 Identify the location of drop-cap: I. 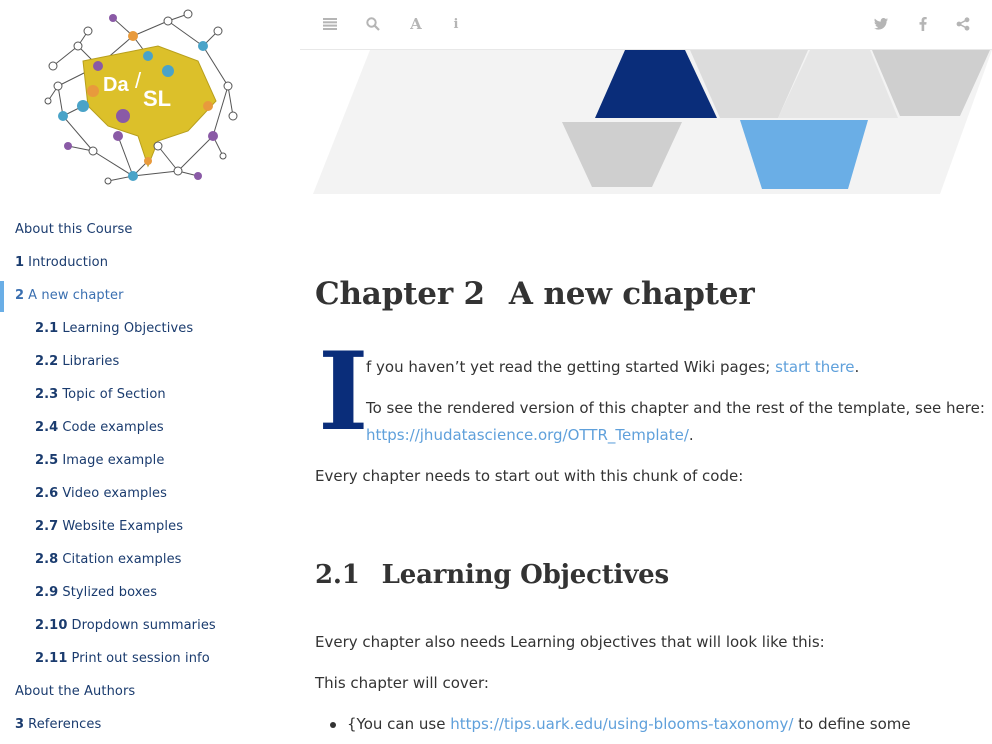
(343, 392).